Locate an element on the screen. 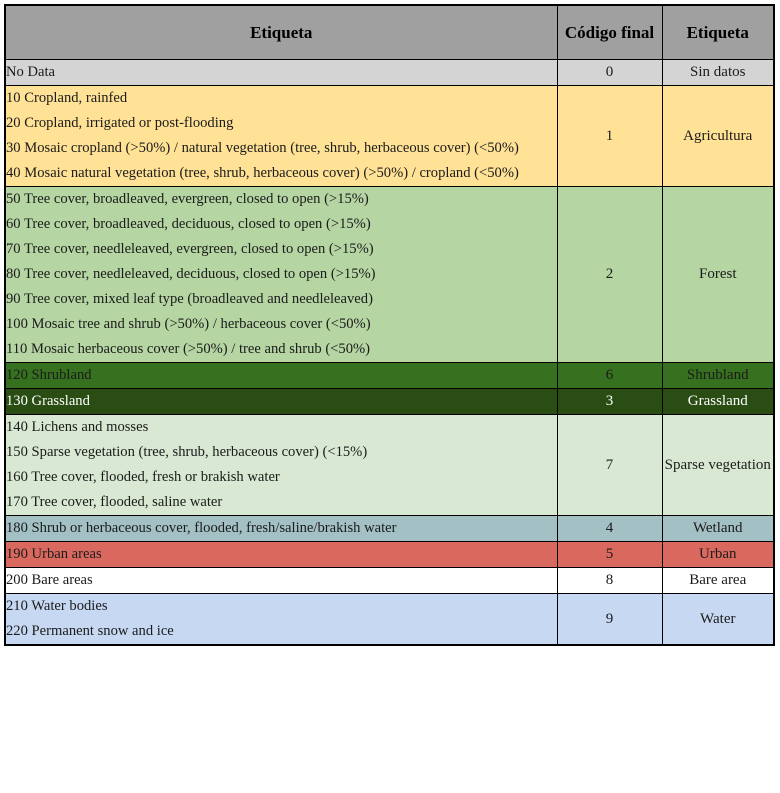 The width and height of the screenshot is (780, 793). cell-label-wetland: Wetland is located at coordinates (718, 528).